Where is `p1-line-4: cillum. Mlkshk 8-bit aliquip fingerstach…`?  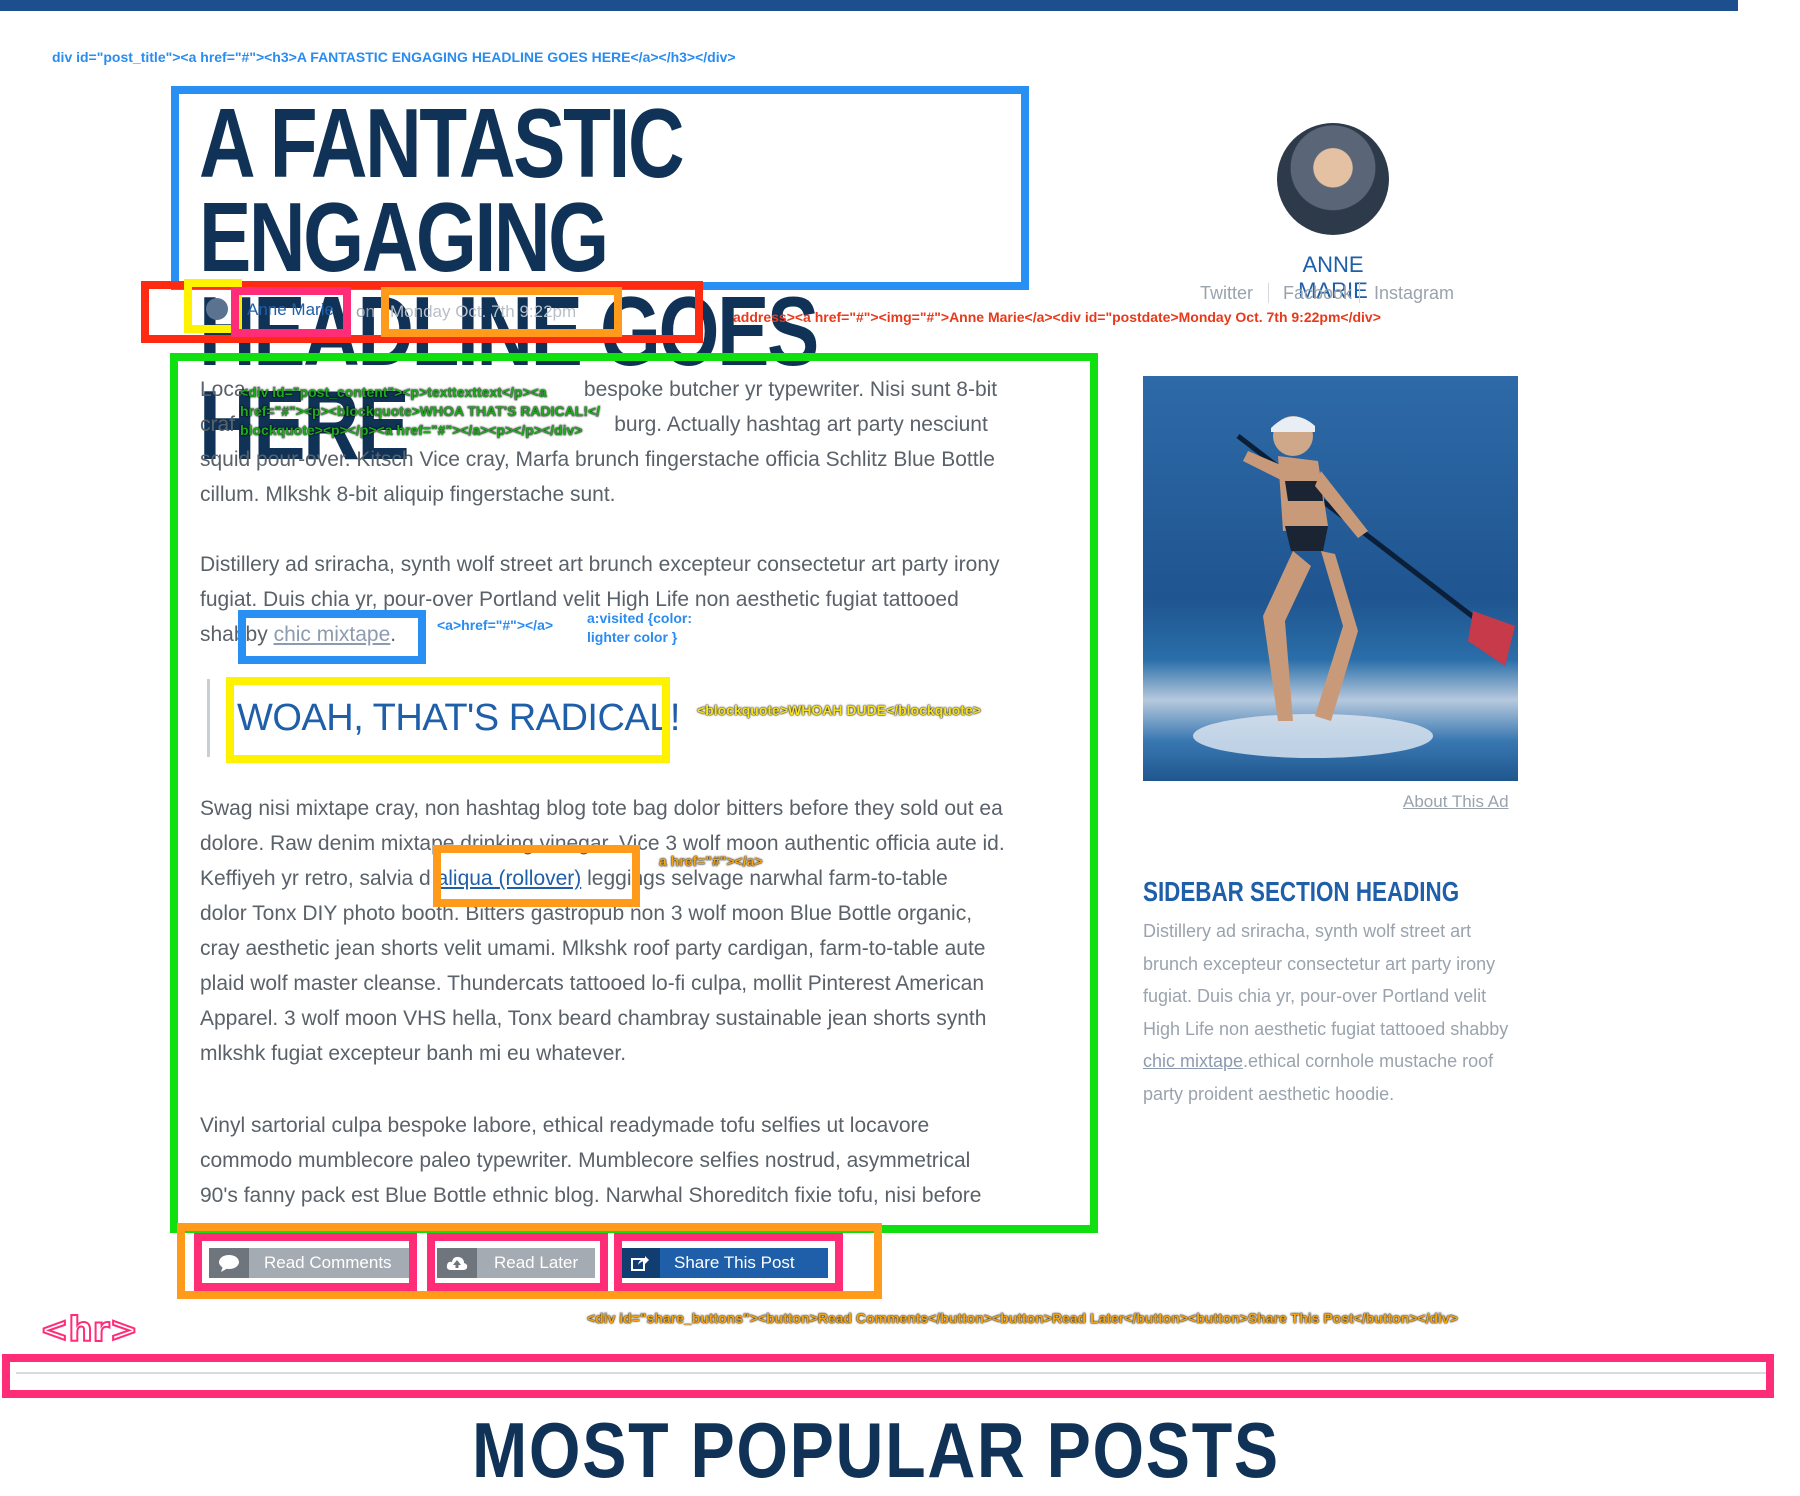
p1-line-4: cillum. Mlkshk 8-bit aliquip fingerstach… is located at coordinates (408, 494).